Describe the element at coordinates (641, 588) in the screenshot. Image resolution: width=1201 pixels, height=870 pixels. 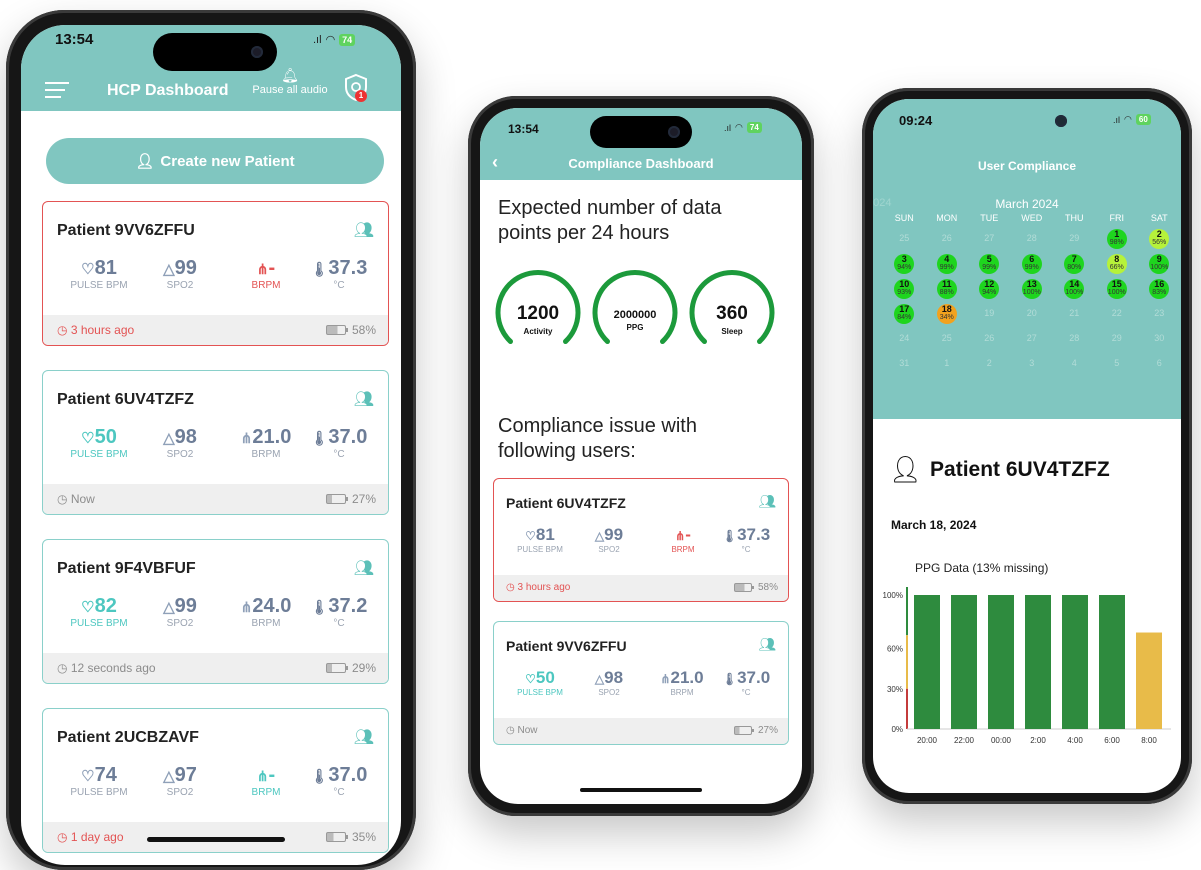
I see `card-footer: ◷ 3 hours ago 58%` at that location.